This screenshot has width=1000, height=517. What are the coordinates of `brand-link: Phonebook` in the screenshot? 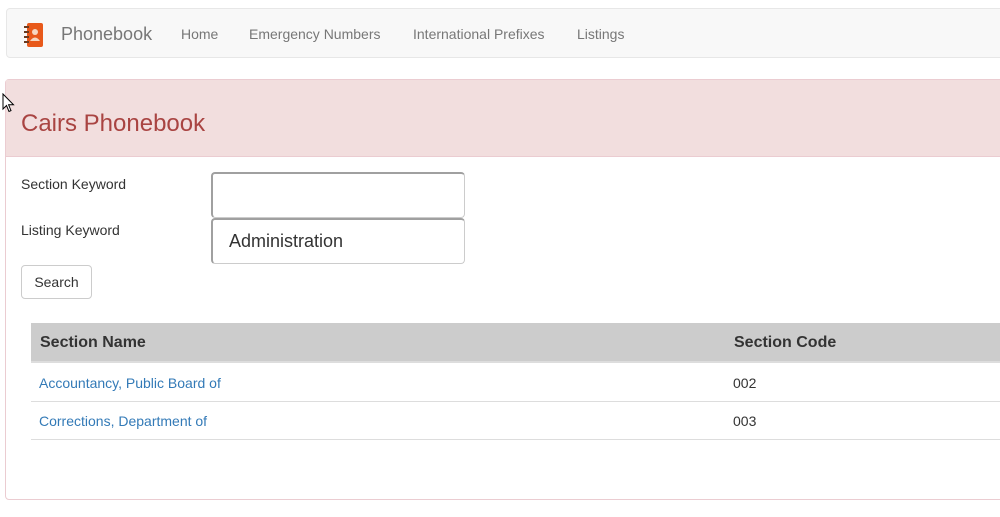 It's located at (106, 34).